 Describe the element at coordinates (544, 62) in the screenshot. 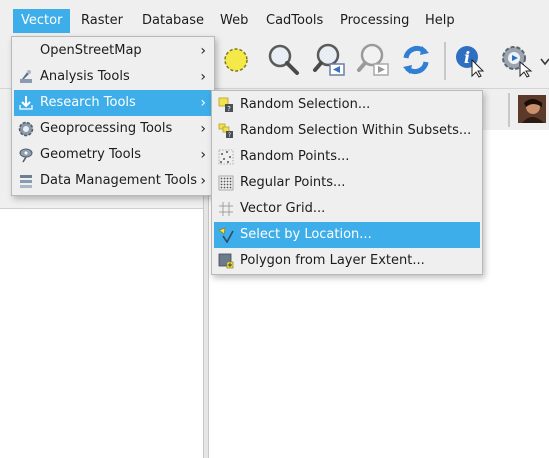

I see `toolbar-overflow-icon` at that location.